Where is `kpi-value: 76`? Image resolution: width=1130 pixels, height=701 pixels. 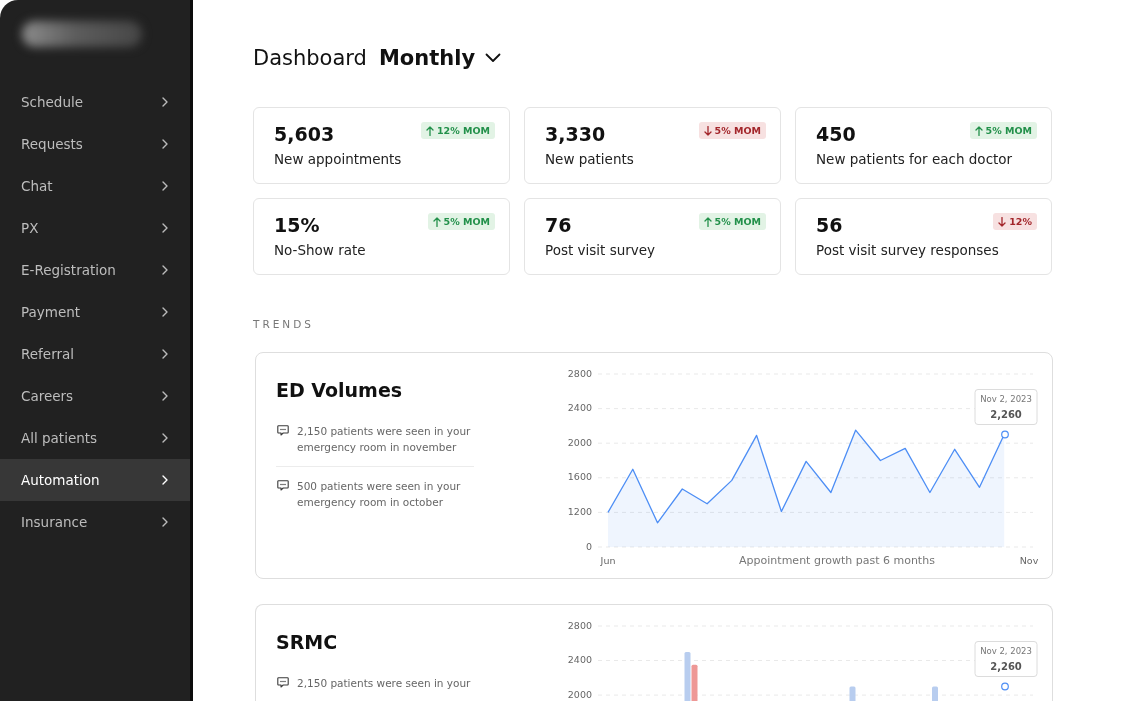
kpi-value: 76 is located at coordinates (558, 225).